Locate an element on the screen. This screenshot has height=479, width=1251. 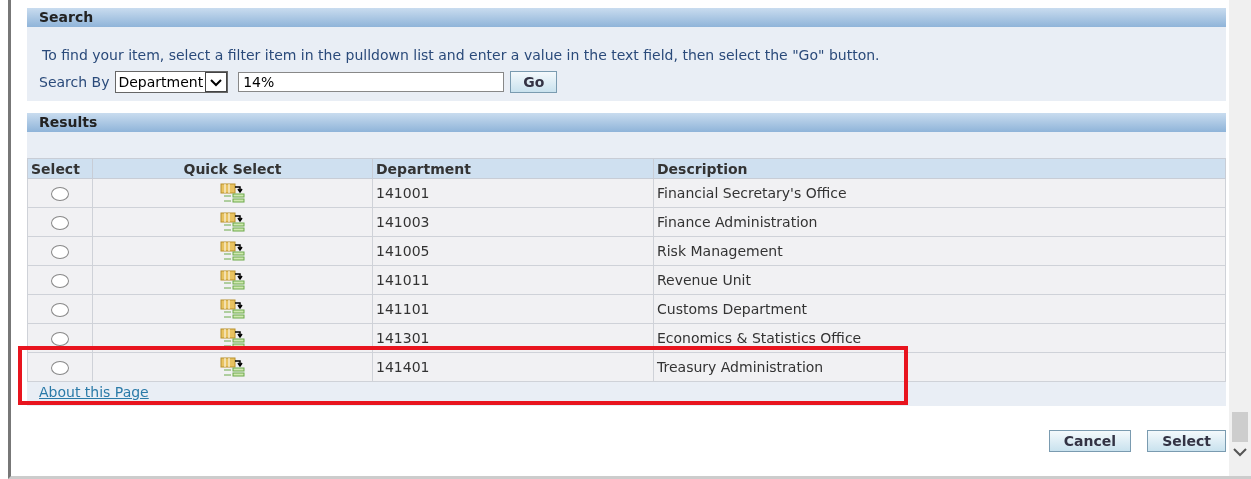
table-cell: Risk Management is located at coordinates (939, 251).